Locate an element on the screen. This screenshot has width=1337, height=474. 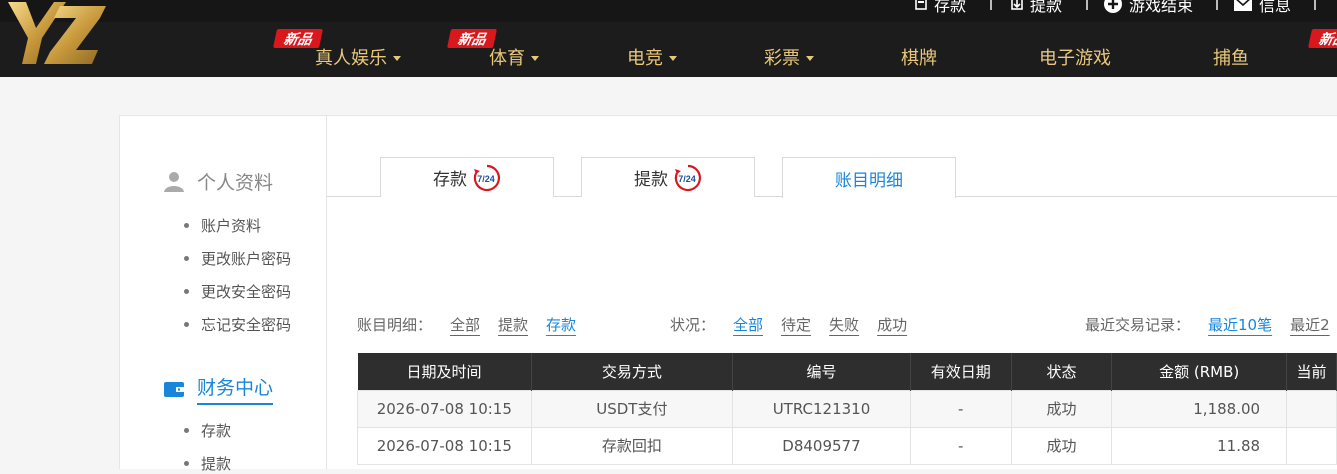
cell-method: 存款回扣 is located at coordinates (632, 445).